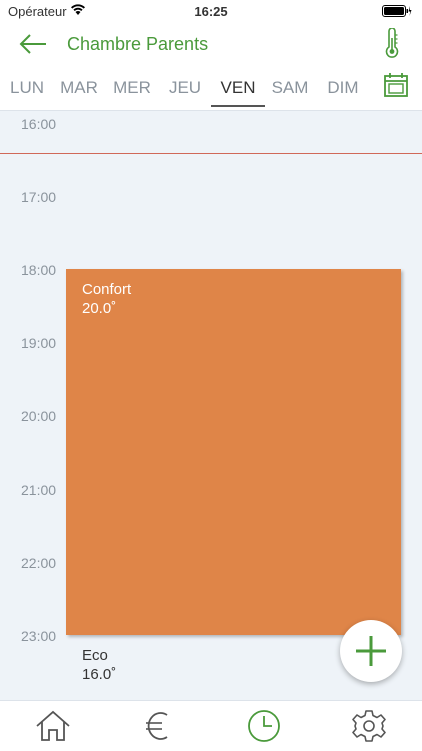 The height and width of the screenshot is (751, 422). Describe the element at coordinates (95, 655) in the screenshot. I see `eco-label: Eco` at that location.